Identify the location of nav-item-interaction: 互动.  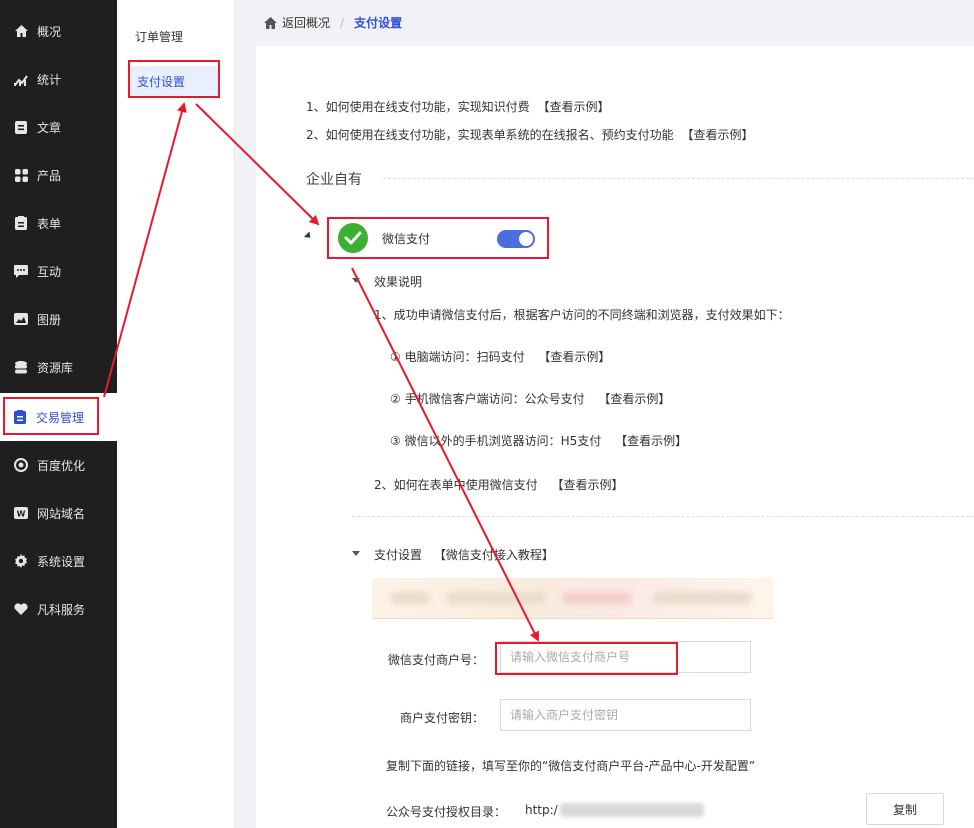
(58, 271).